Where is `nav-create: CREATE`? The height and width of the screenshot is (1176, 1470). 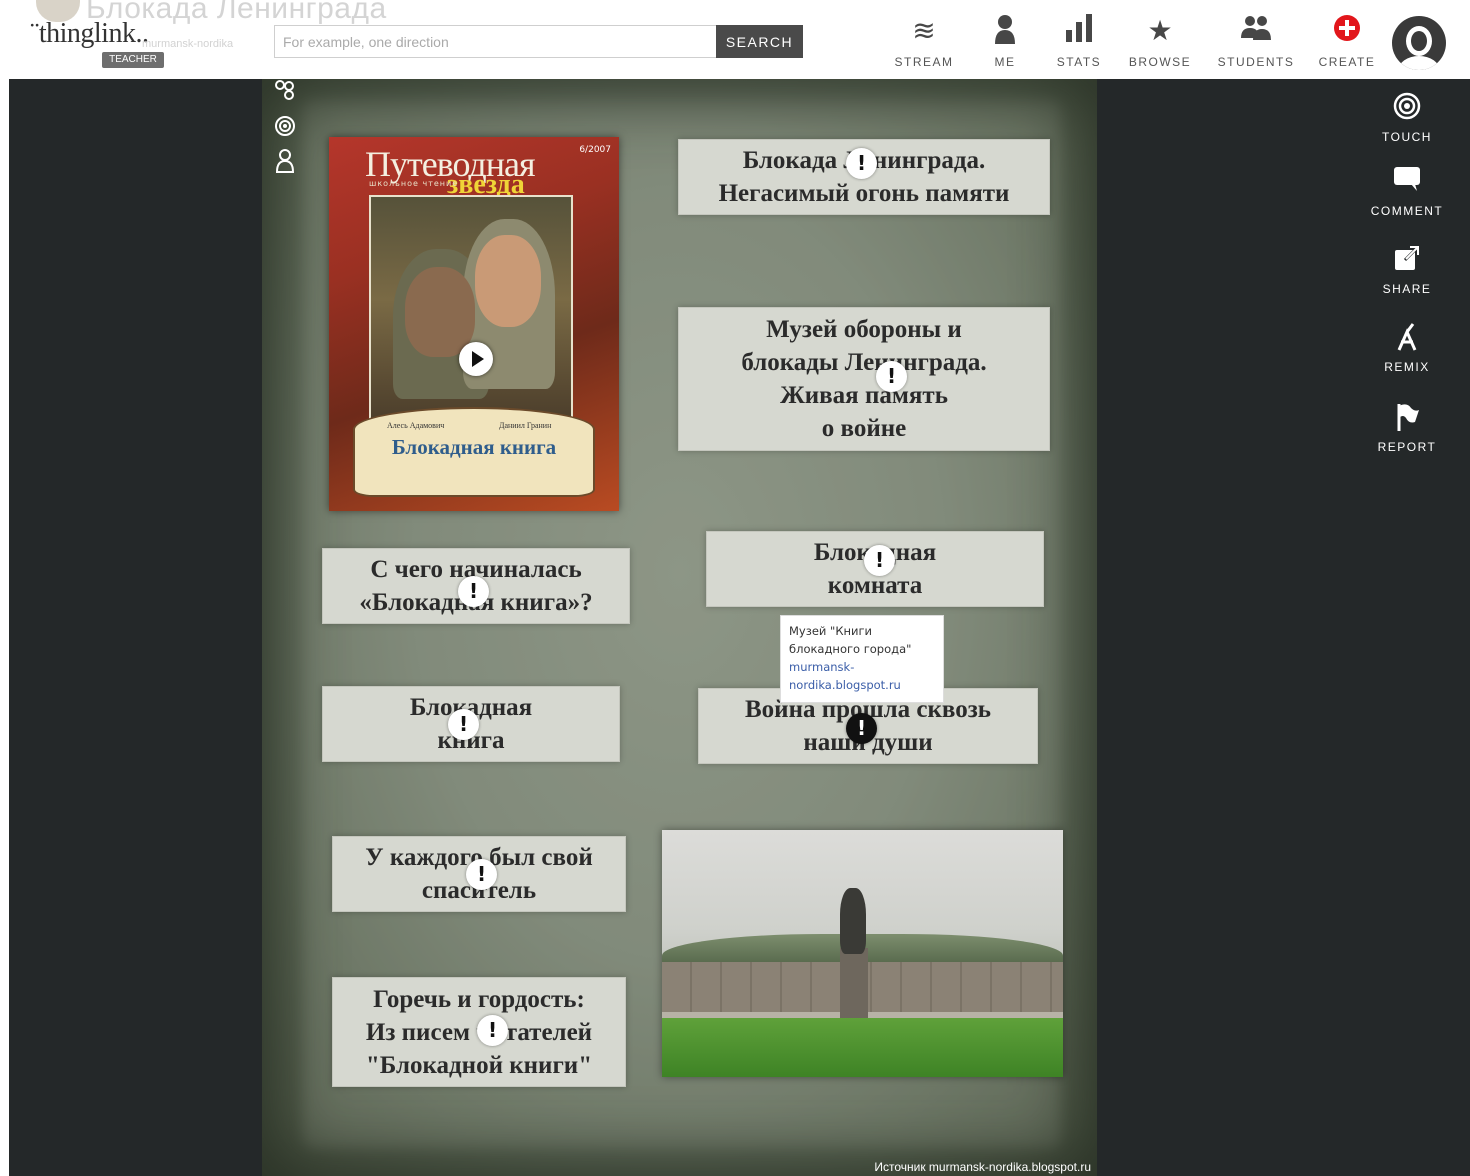 nav-create: CREATE is located at coordinates (1347, 44).